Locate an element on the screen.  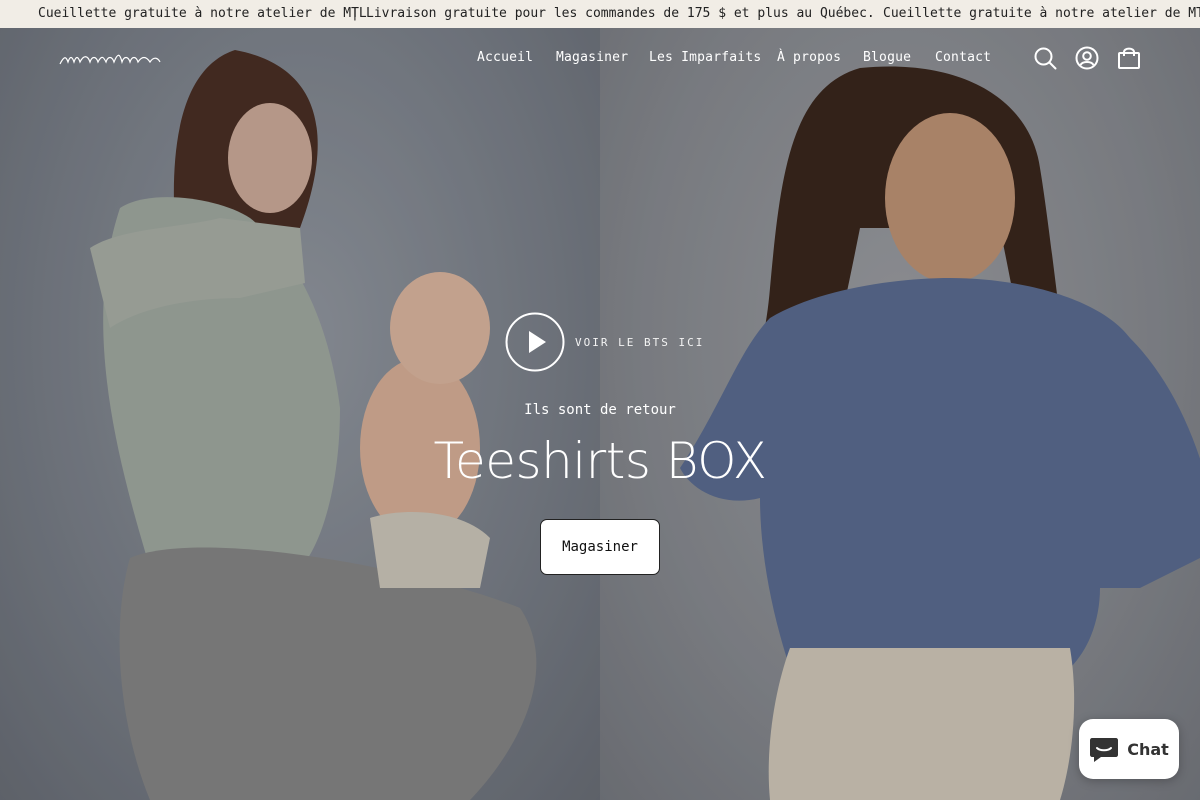
hero-title: Teeshirts BOX is located at coordinates (600, 461).